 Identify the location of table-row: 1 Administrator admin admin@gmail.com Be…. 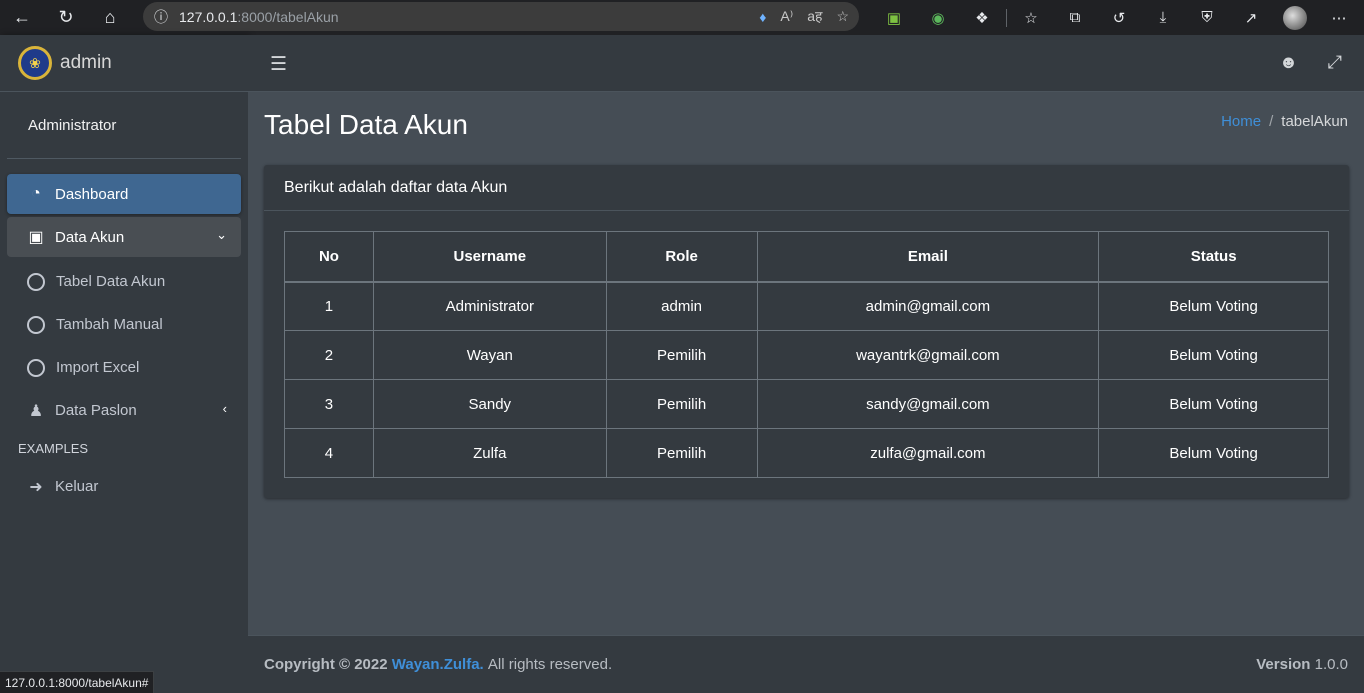
(806, 306).